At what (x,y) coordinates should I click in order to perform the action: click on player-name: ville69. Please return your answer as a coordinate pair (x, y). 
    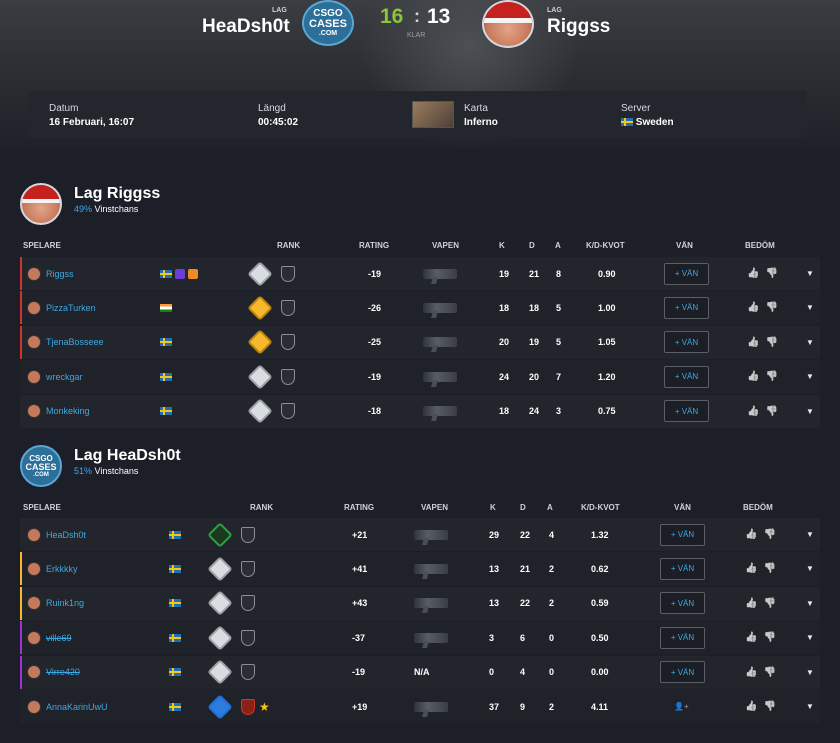
    Looking at the image, I should click on (59, 638).